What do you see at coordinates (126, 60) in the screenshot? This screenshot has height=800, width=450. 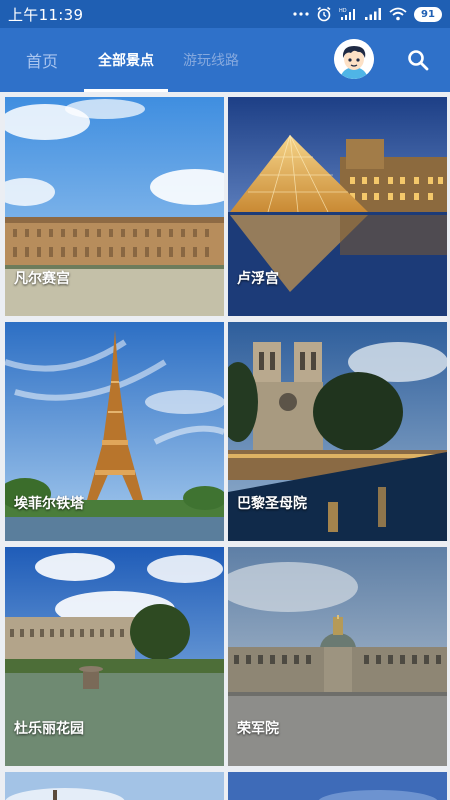 I see `tab-all-attractions: 全部景点` at bounding box center [126, 60].